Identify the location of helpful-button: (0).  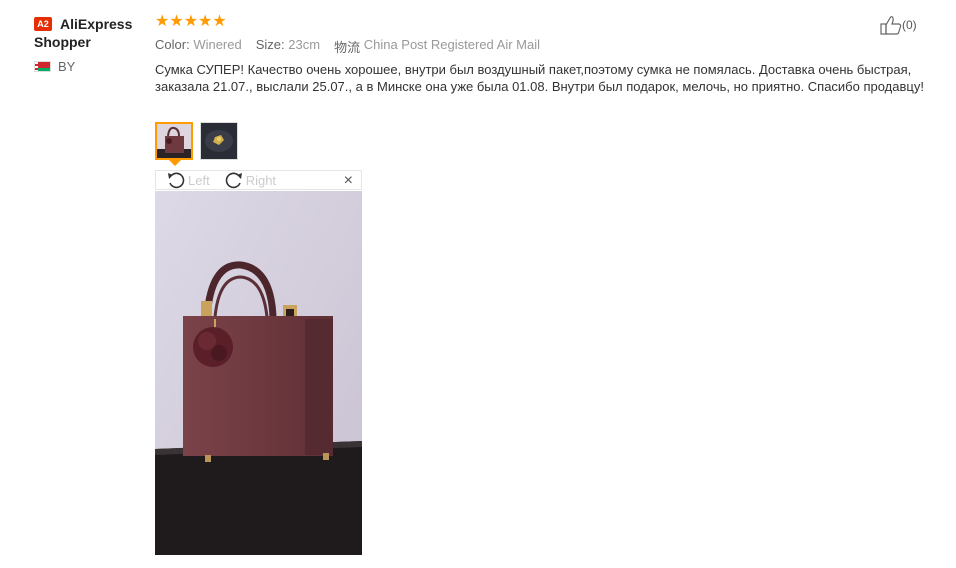
(898, 25).